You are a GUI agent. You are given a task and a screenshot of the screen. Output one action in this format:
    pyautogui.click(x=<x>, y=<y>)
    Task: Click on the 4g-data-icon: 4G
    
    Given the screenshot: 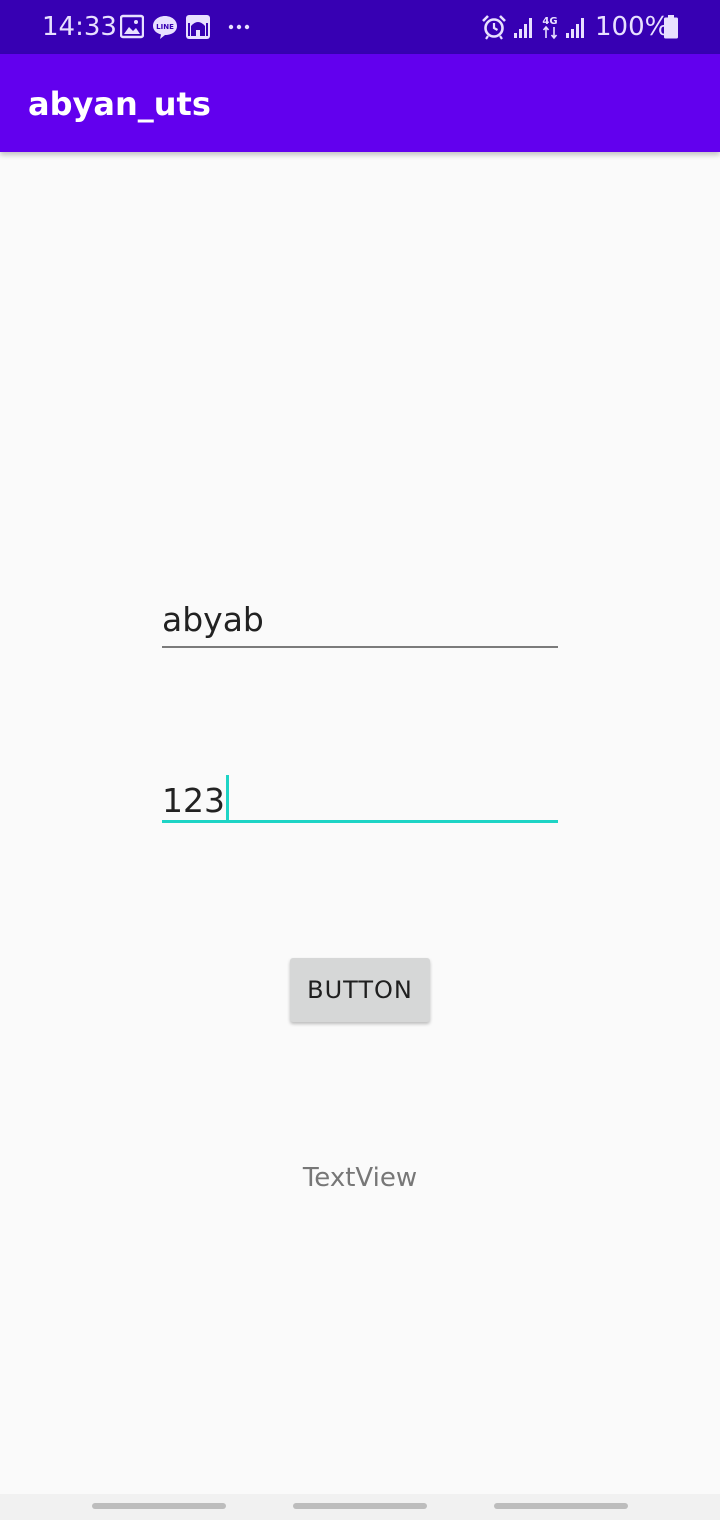 What is the action you would take?
    pyautogui.click(x=550, y=28)
    